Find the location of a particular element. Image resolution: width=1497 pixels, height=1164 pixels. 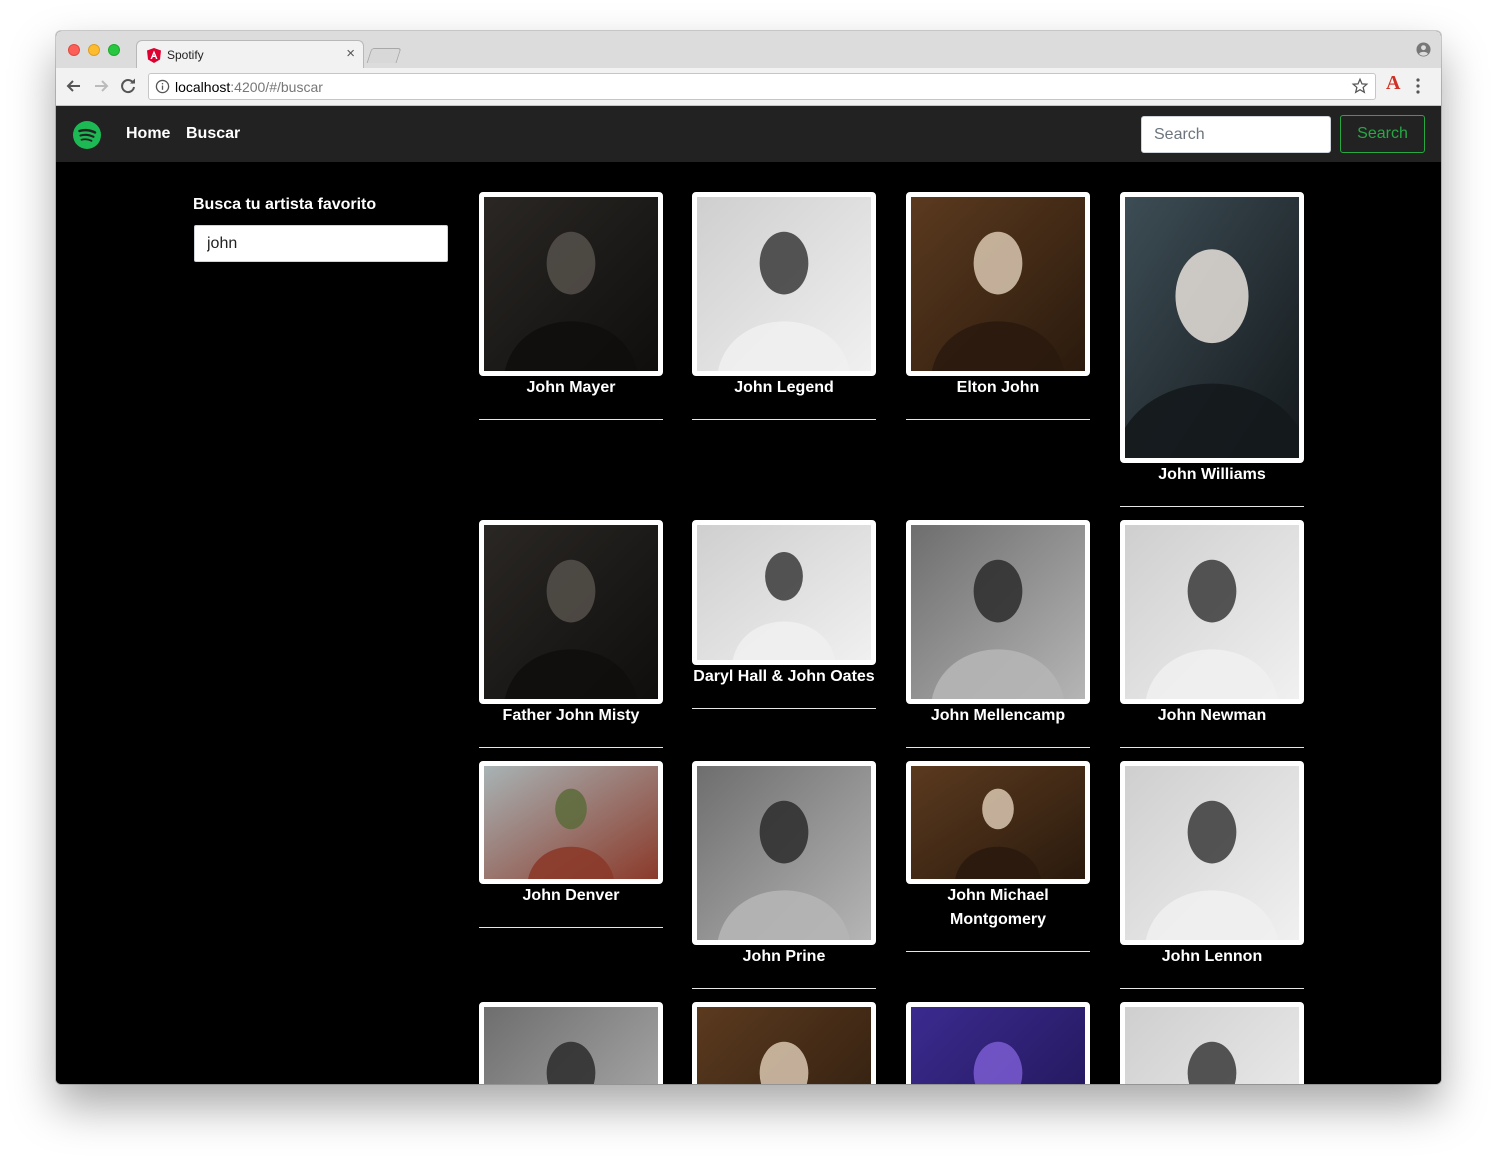

artist-name: John Mellencamp is located at coordinates (998, 715).